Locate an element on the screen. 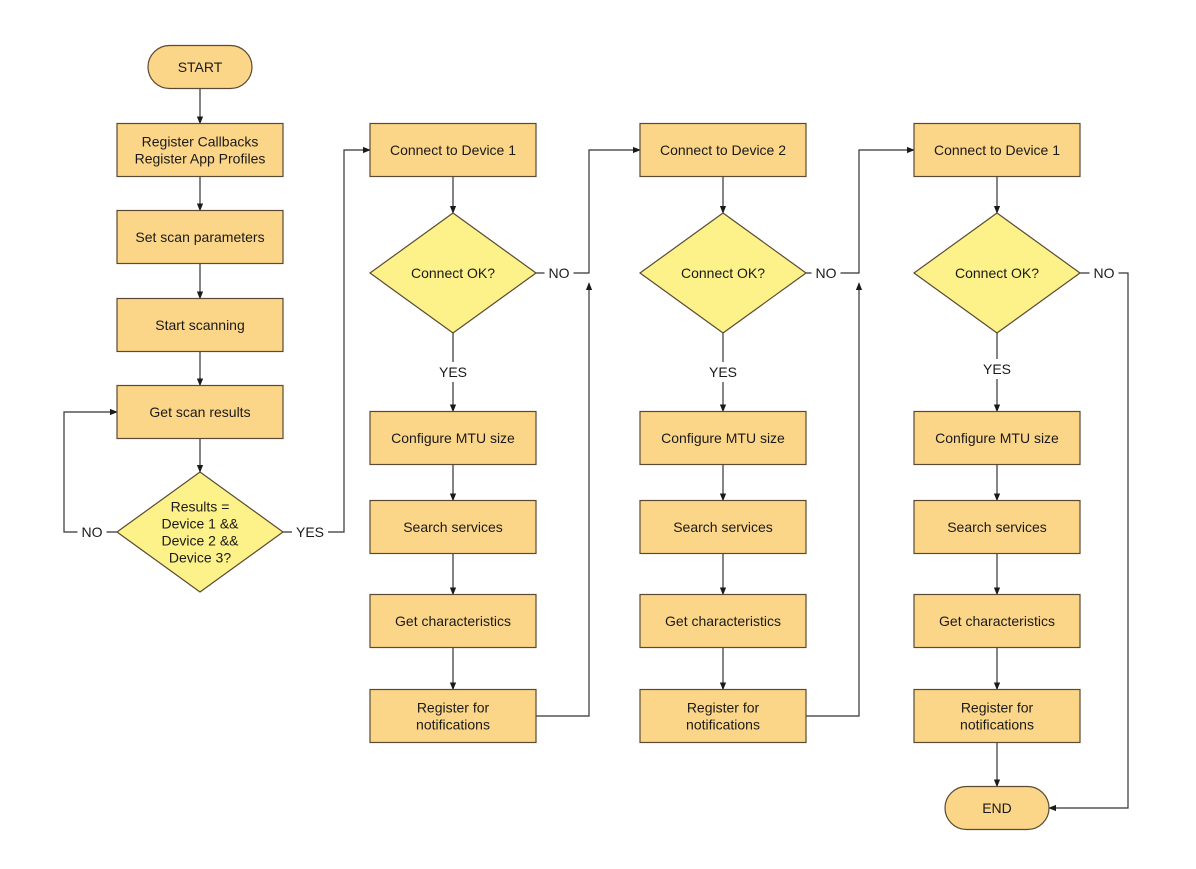 This screenshot has width=1196, height=869. node-start-scanning: Start scanning is located at coordinates (200, 325).